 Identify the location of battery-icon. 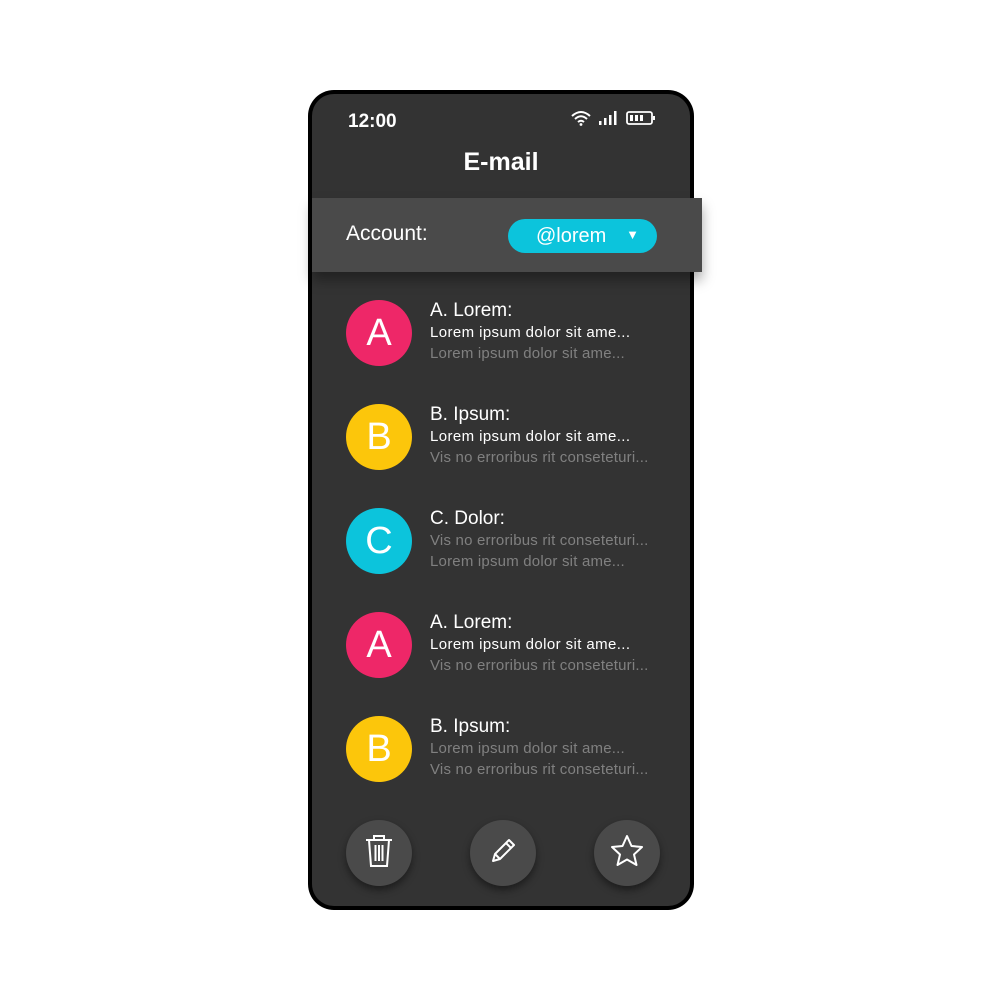
(641, 118).